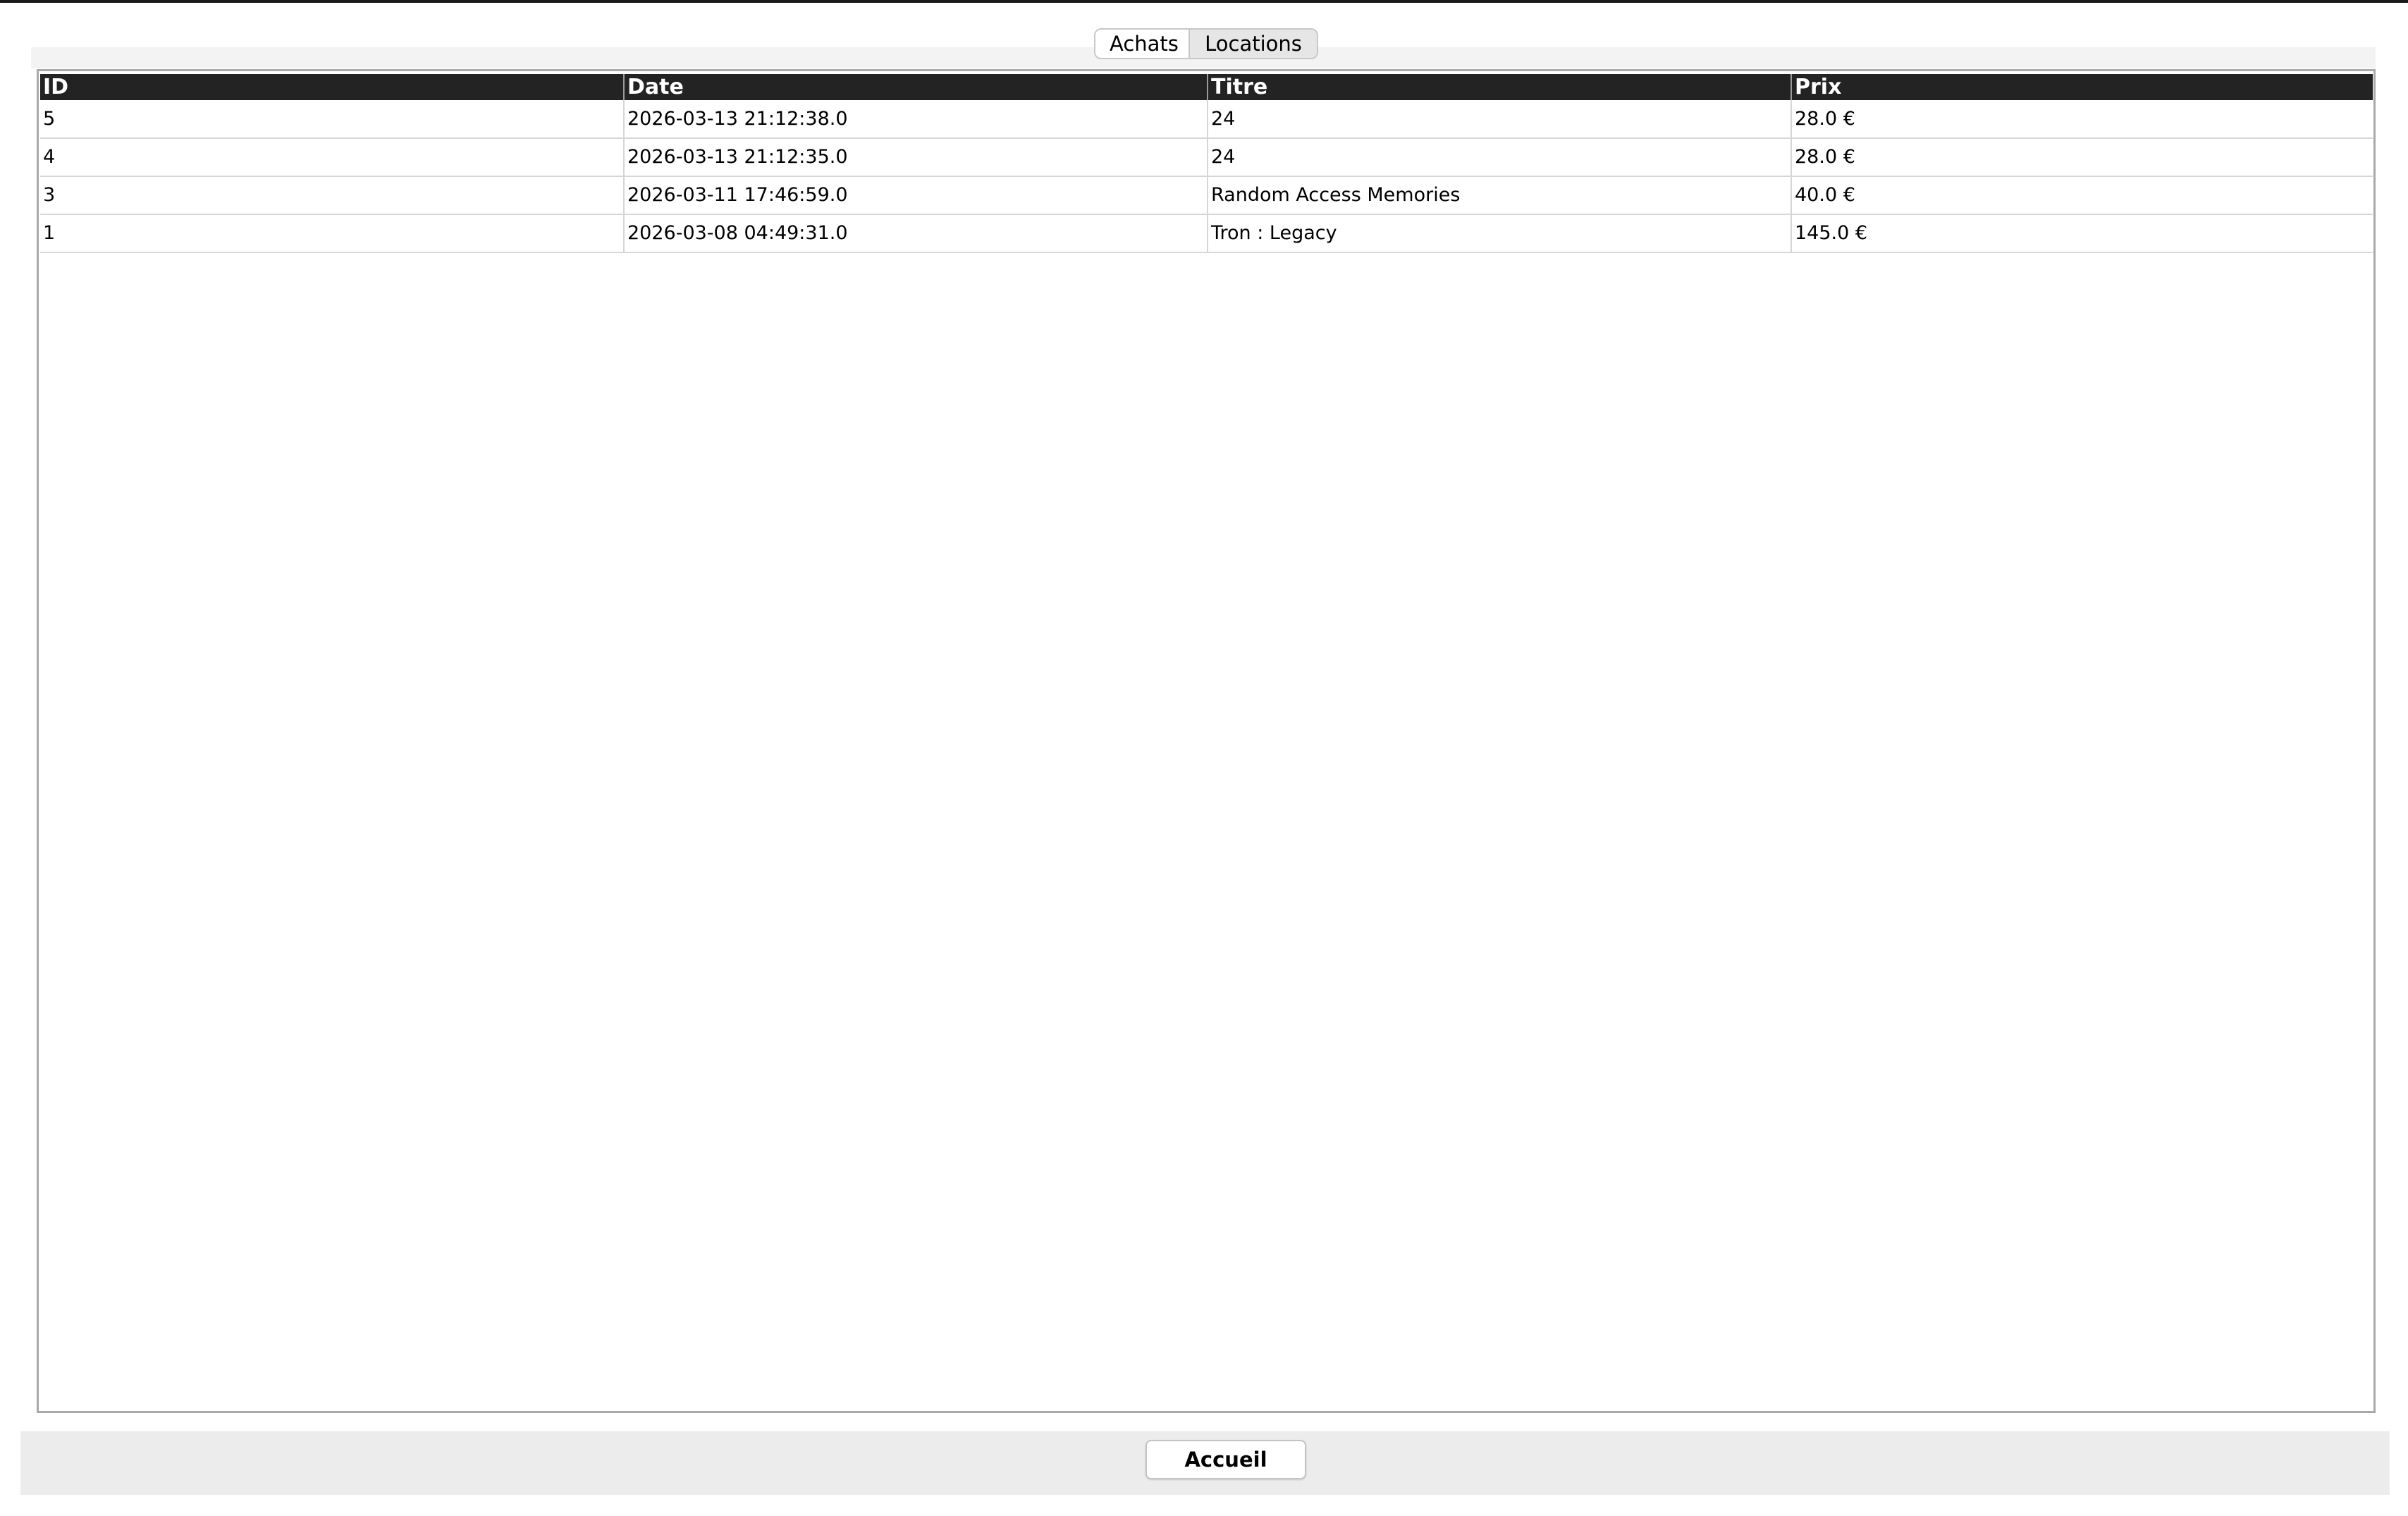 The height and width of the screenshot is (1516, 2408). I want to click on cell-id: 3, so click(332, 196).